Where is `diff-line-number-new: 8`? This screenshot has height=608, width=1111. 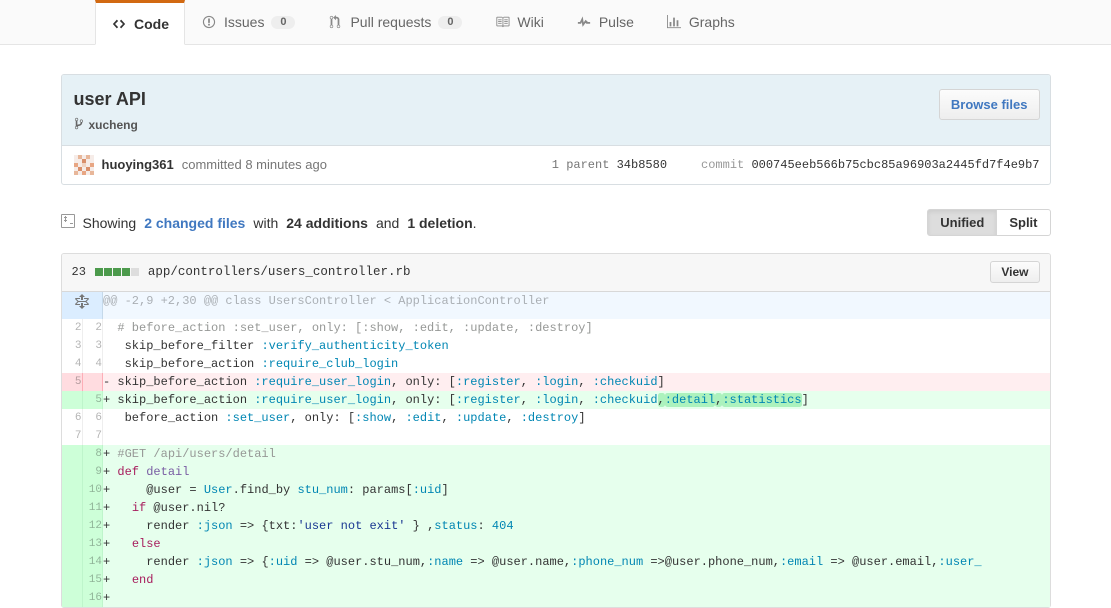
diff-line-number-new: 8 is located at coordinates (92, 453).